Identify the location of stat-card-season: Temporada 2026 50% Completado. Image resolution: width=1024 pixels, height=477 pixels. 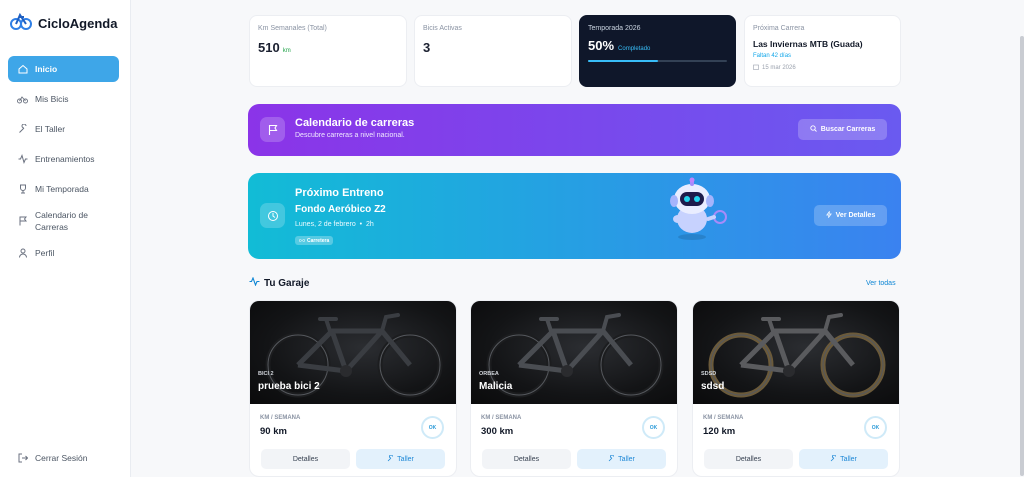
(657, 51).